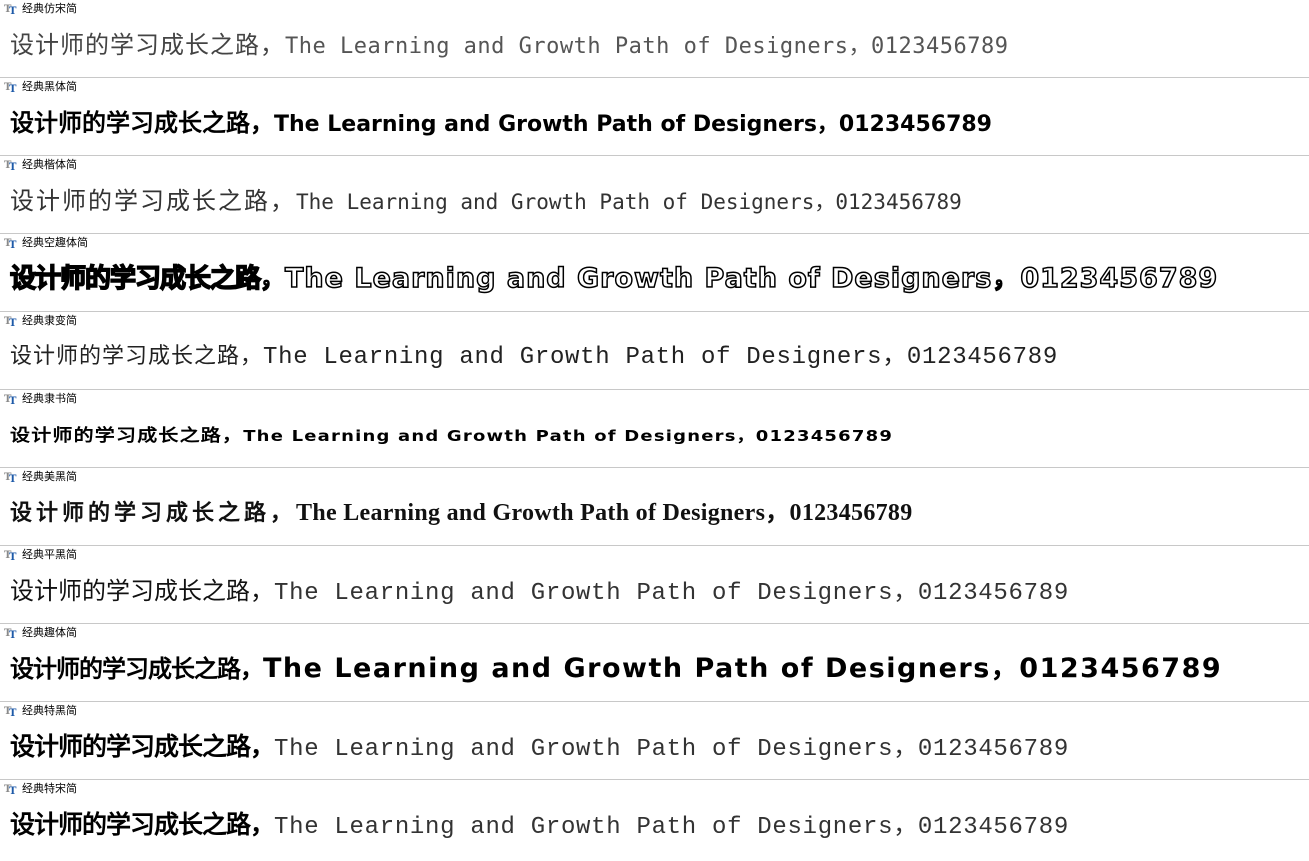  I want to click on font-name: 经典楷体简, so click(49, 164).